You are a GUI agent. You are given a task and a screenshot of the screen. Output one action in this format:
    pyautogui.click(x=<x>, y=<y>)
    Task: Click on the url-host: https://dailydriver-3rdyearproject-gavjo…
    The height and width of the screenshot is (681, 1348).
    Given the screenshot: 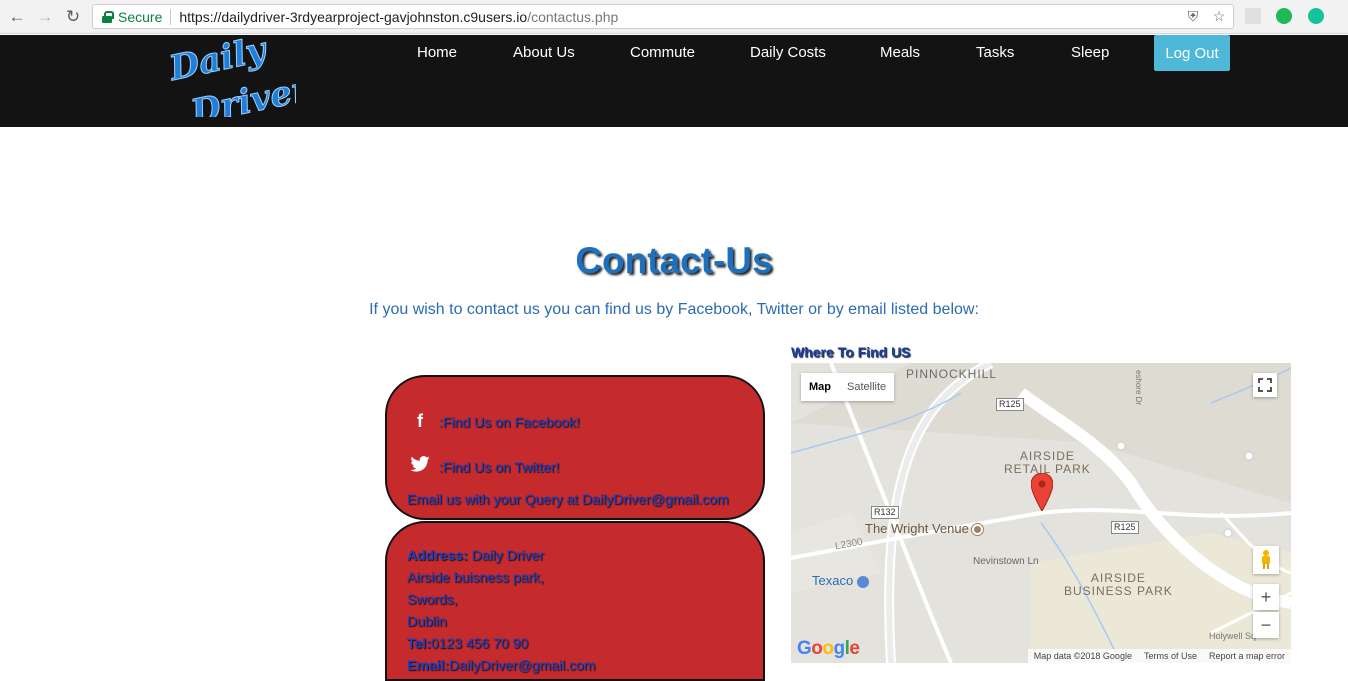 What is the action you would take?
    pyautogui.click(x=353, y=16)
    